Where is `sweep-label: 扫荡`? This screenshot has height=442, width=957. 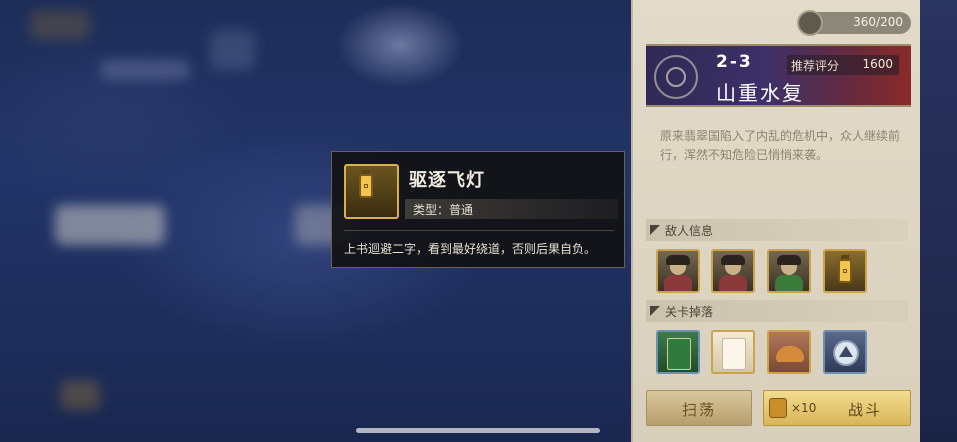 sweep-label: 扫荡 is located at coordinates (698, 410).